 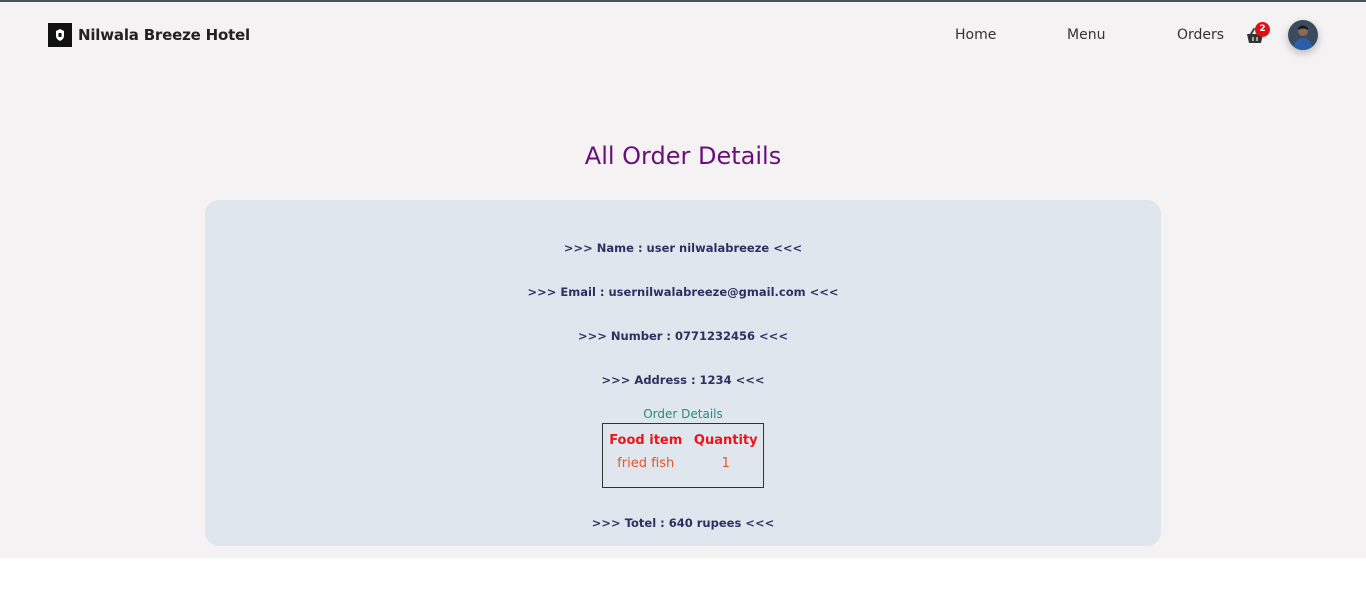 I want to click on cart-count-badge: 2, so click(x=1262, y=29).